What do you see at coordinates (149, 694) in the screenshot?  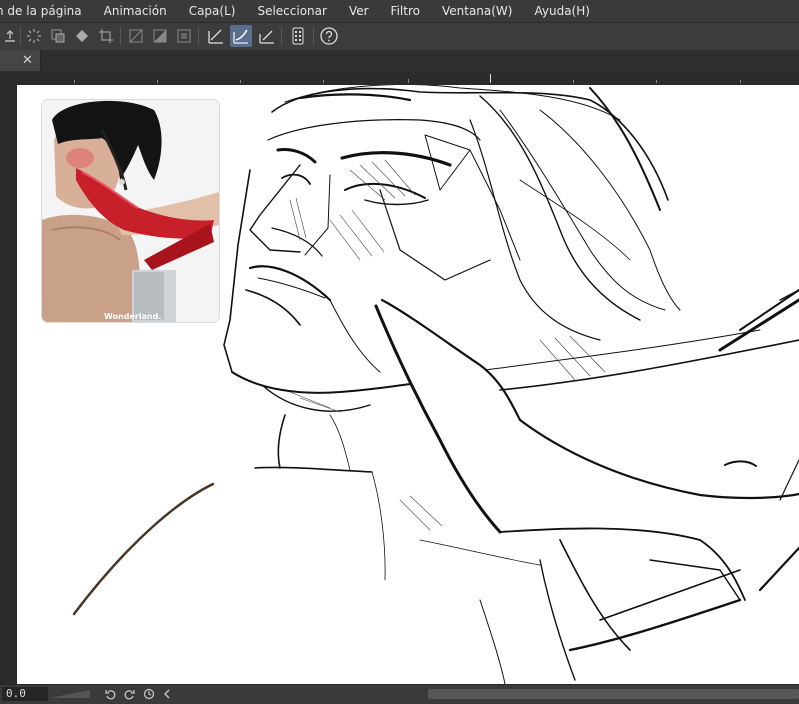 I see `reset-rotation-icon` at bounding box center [149, 694].